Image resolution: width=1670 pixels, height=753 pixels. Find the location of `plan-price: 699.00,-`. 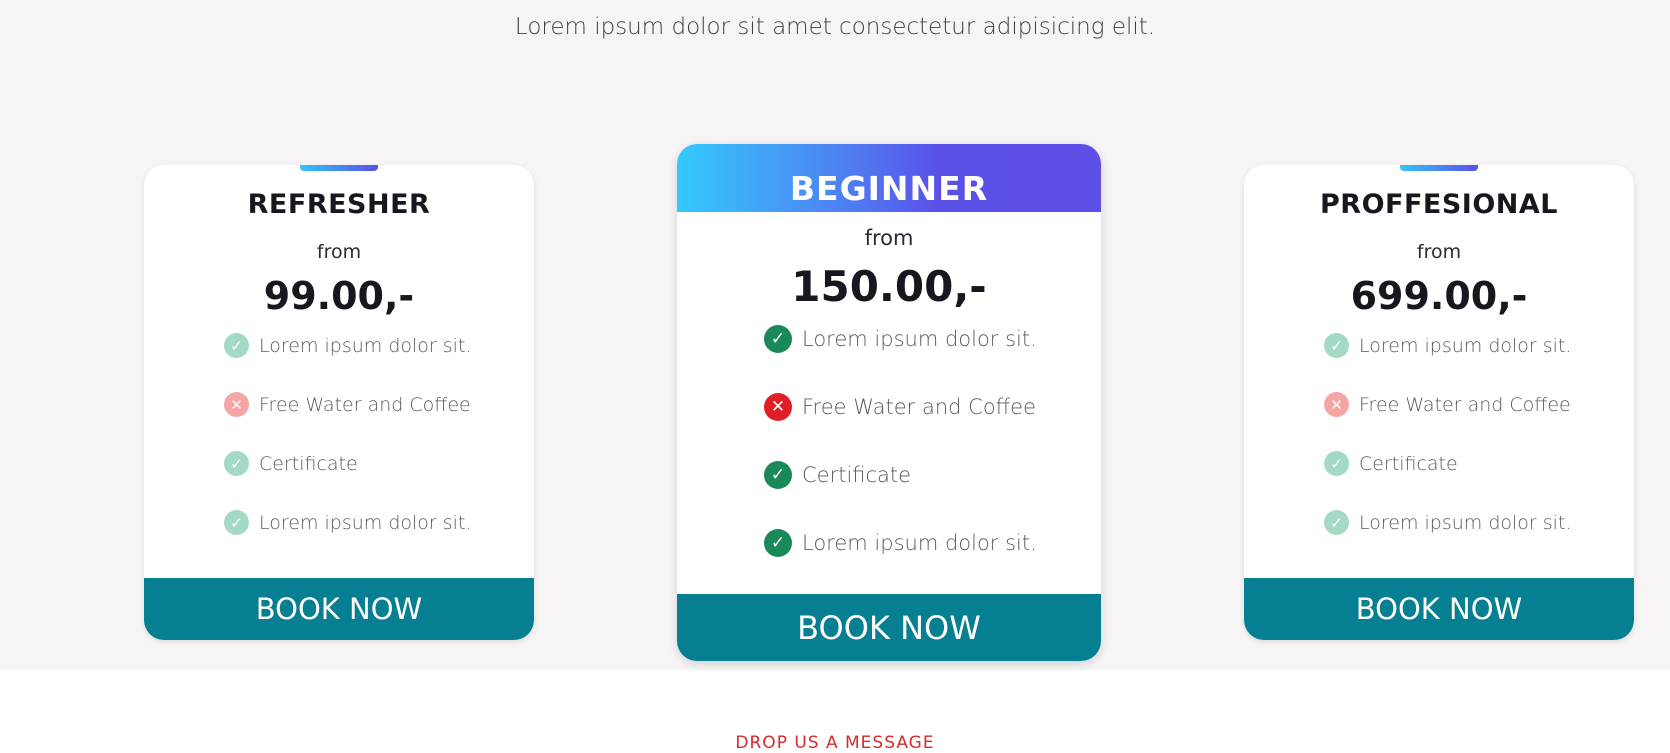

plan-price: 699.00,- is located at coordinates (1439, 296).